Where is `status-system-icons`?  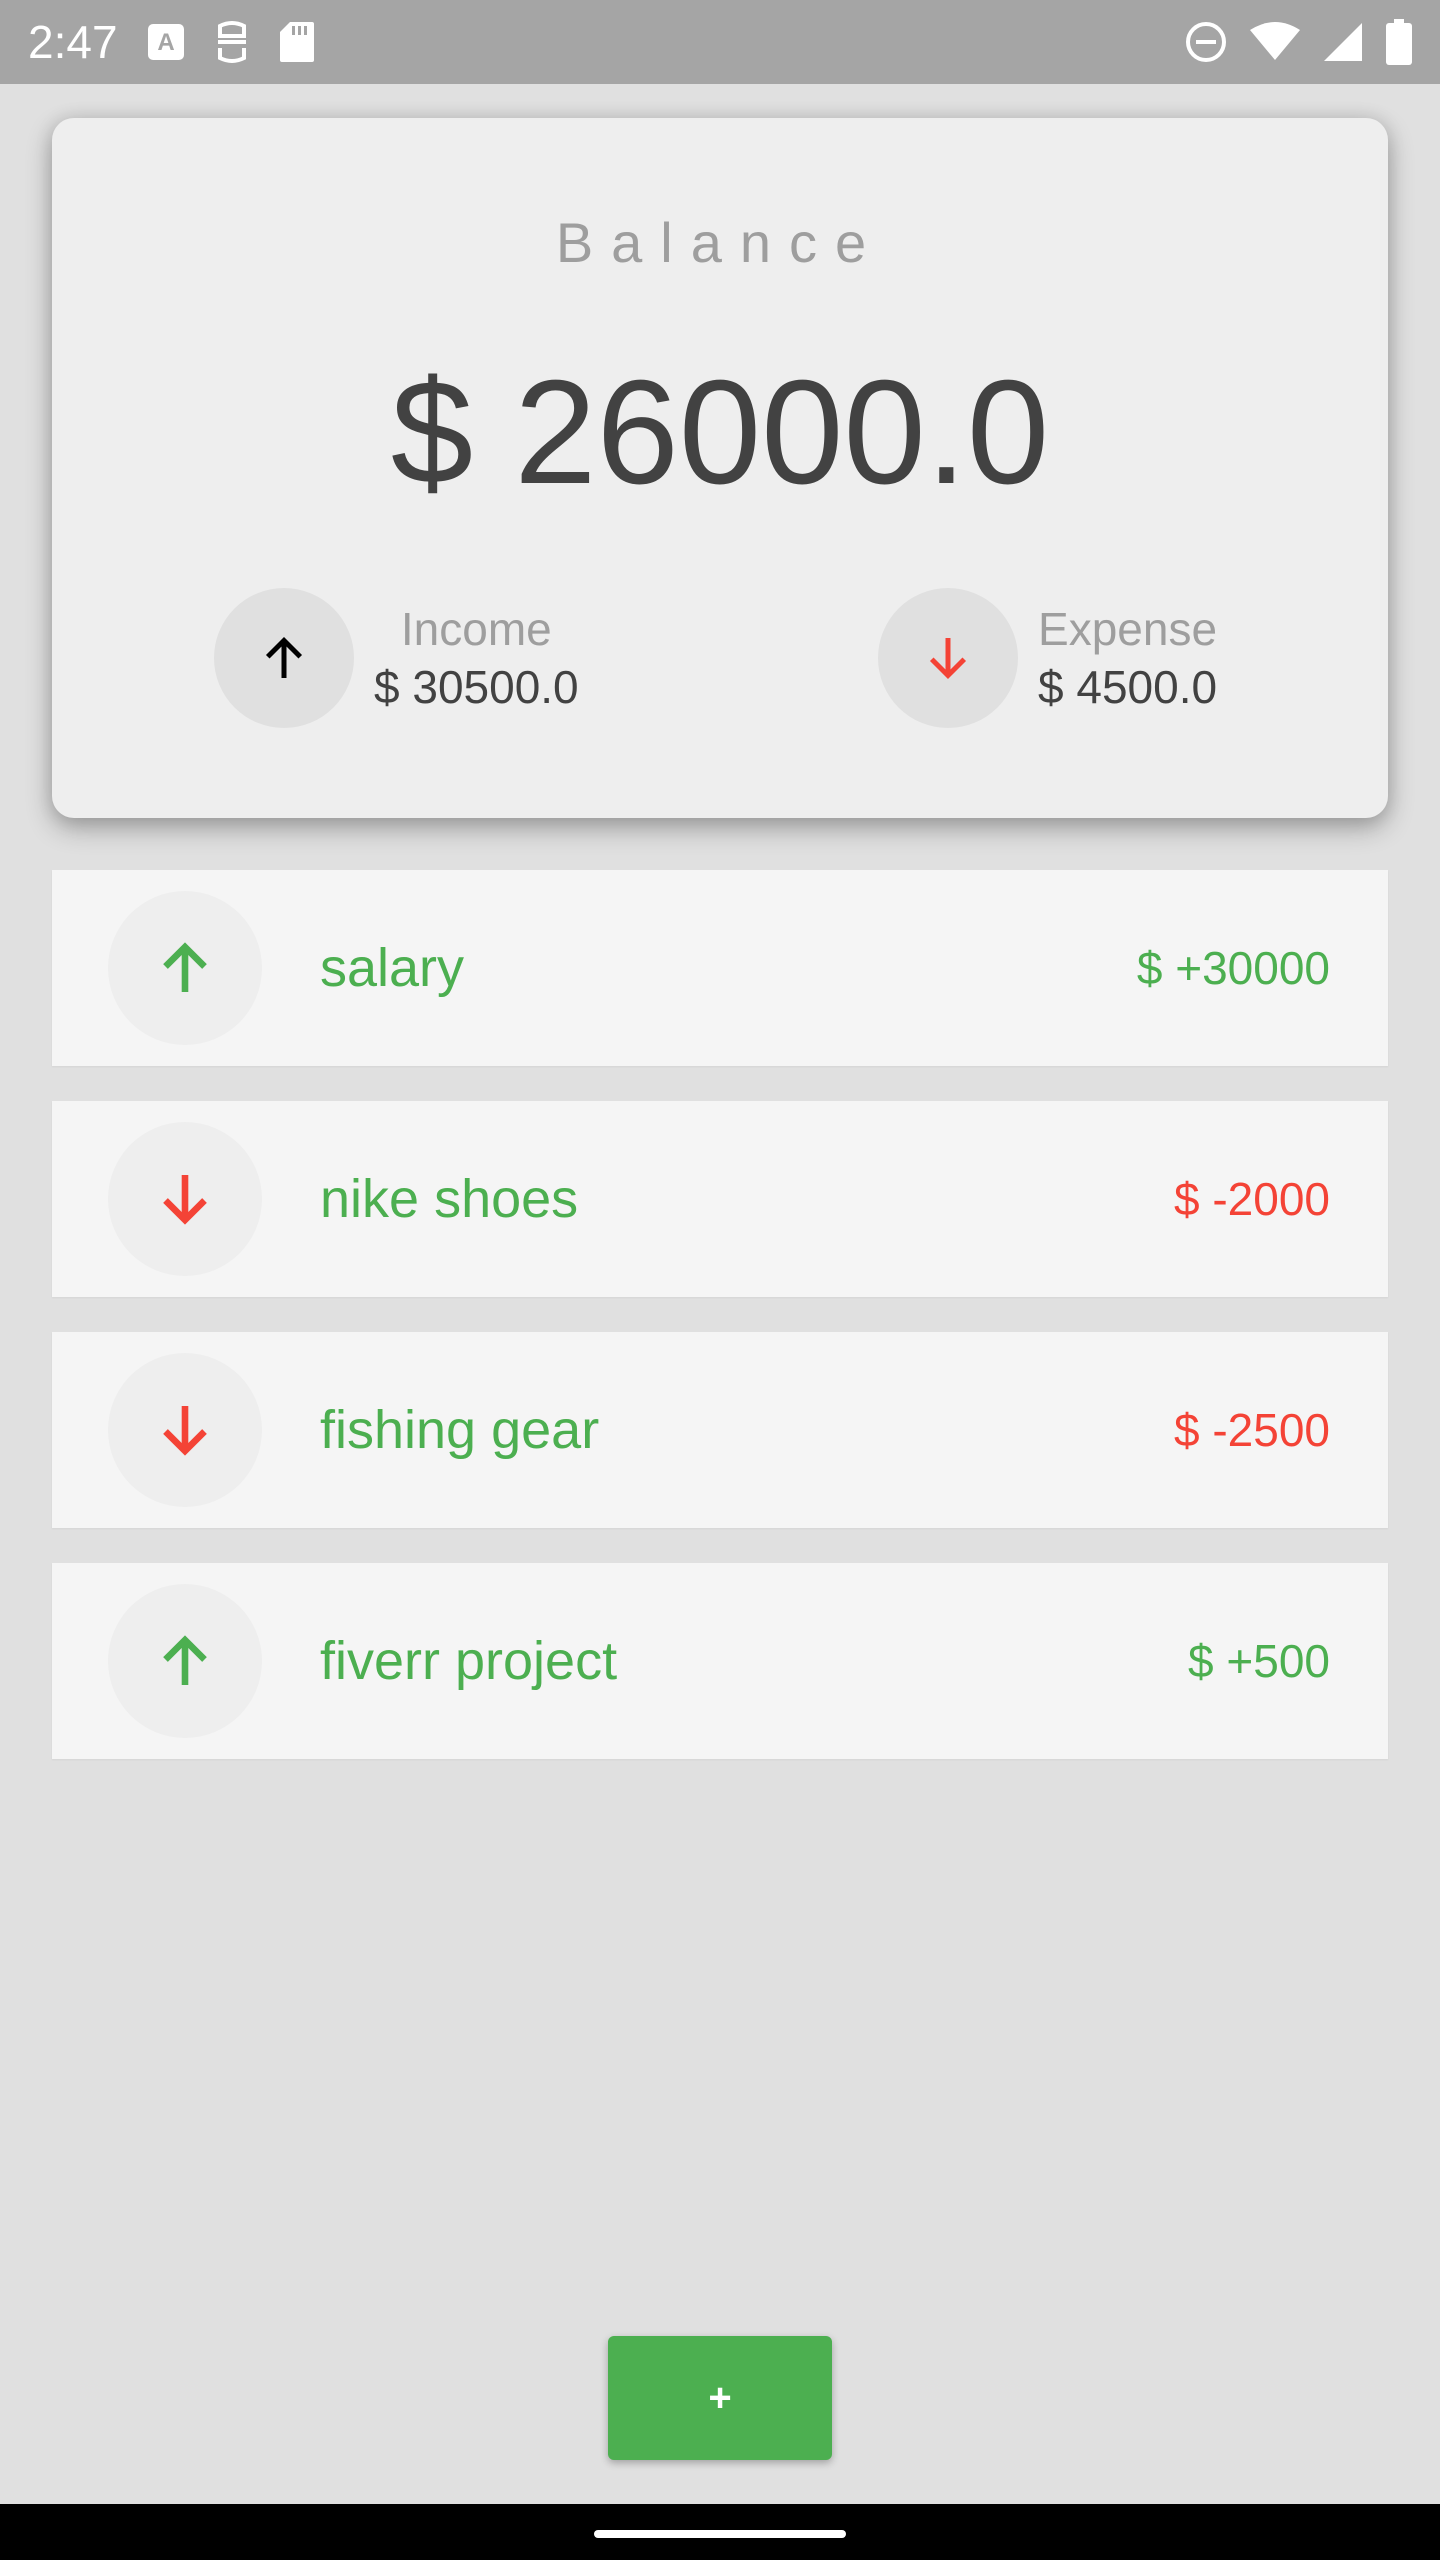 status-system-icons is located at coordinates (1298, 42).